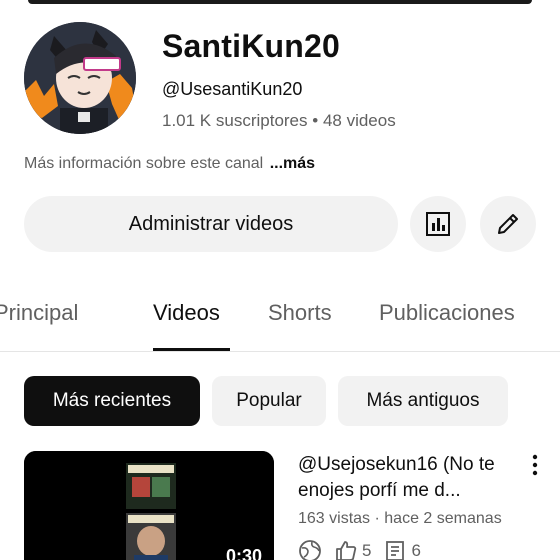  What do you see at coordinates (280, 2) in the screenshot?
I see `channel-banner` at bounding box center [280, 2].